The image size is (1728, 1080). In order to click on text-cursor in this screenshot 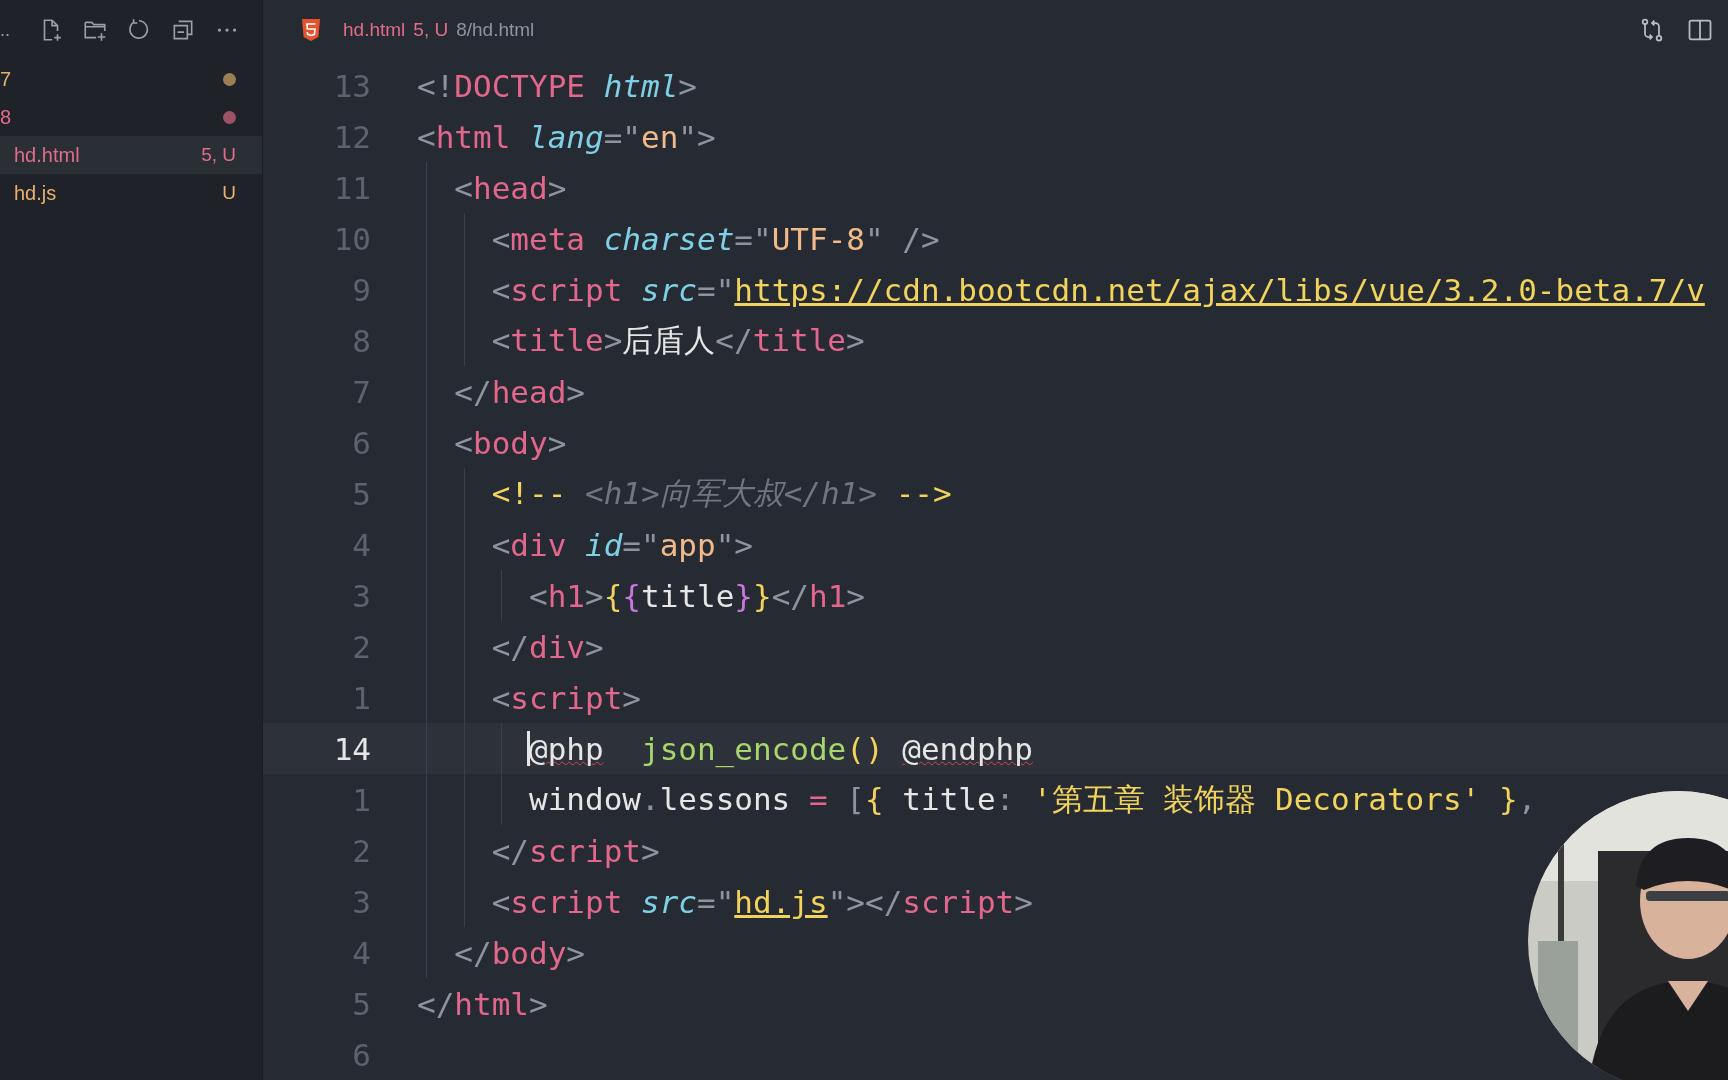, I will do `click(529, 748)`.